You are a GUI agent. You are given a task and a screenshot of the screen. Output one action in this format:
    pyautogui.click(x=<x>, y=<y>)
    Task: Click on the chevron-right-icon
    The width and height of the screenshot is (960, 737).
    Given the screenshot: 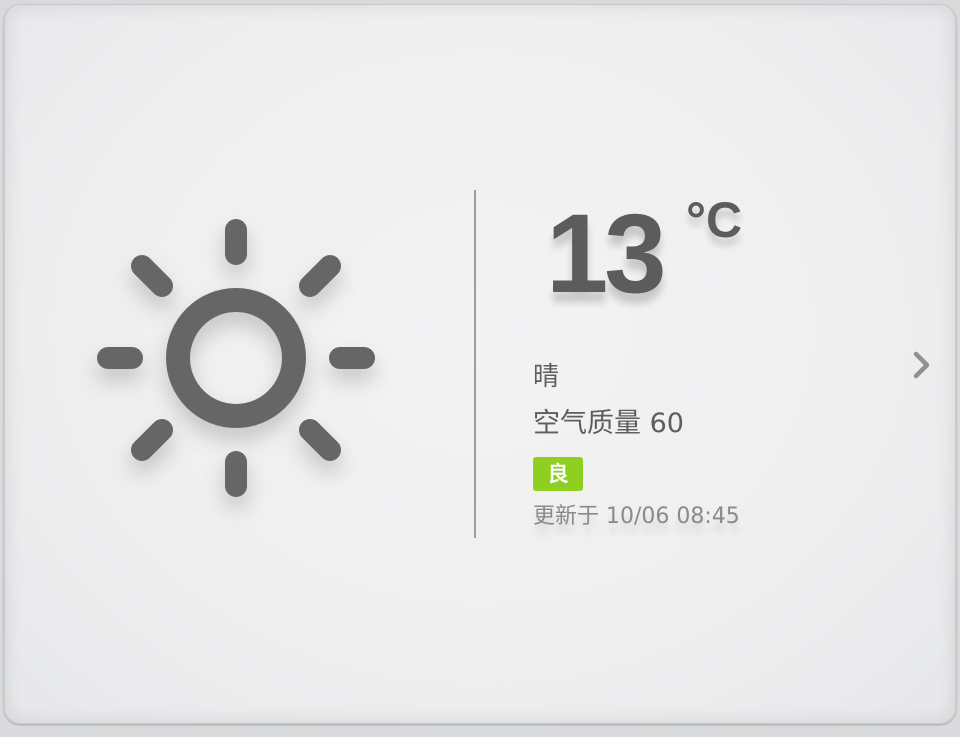 What is the action you would take?
    pyautogui.click(x=921, y=365)
    